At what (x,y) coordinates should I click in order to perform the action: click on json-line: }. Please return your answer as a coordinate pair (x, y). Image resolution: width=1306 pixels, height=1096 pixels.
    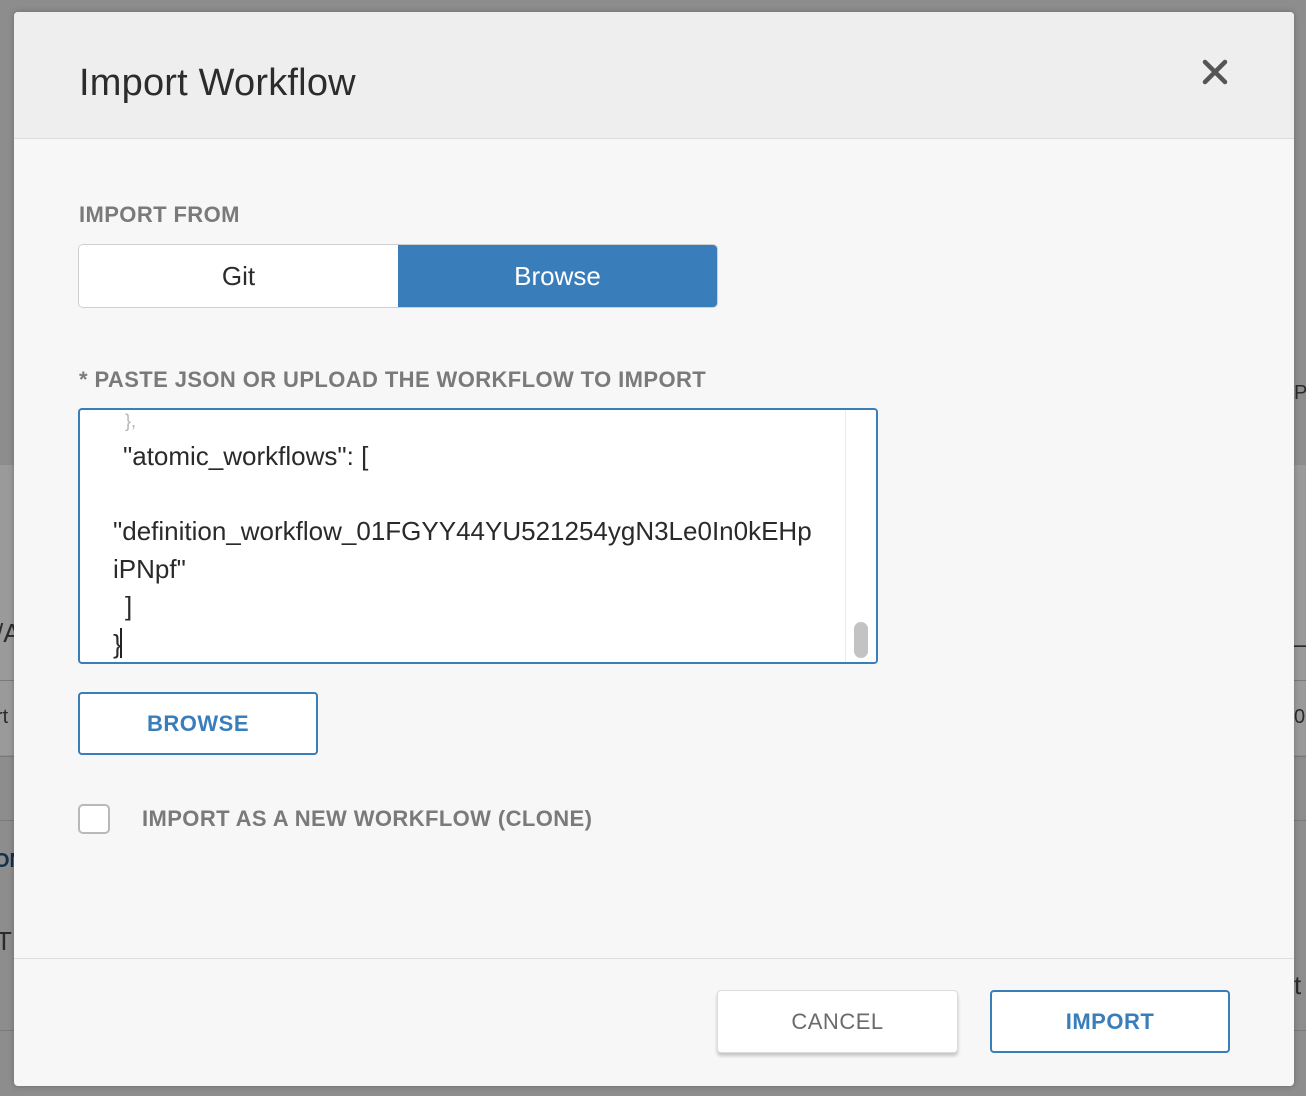
    Looking at the image, I should click on (117, 643).